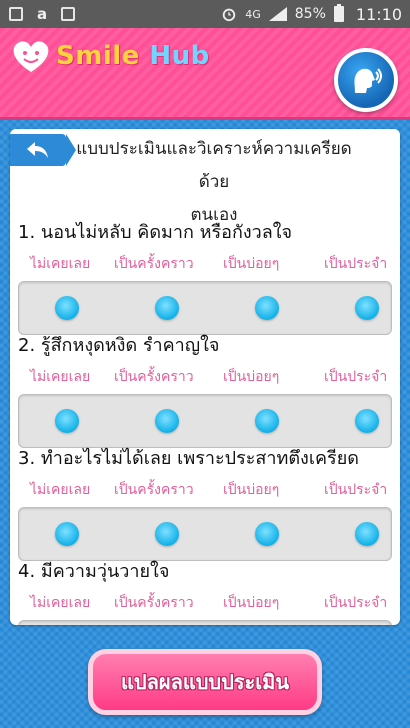  What do you see at coordinates (42, 14) in the screenshot?
I see `amazon-icon: a` at bounding box center [42, 14].